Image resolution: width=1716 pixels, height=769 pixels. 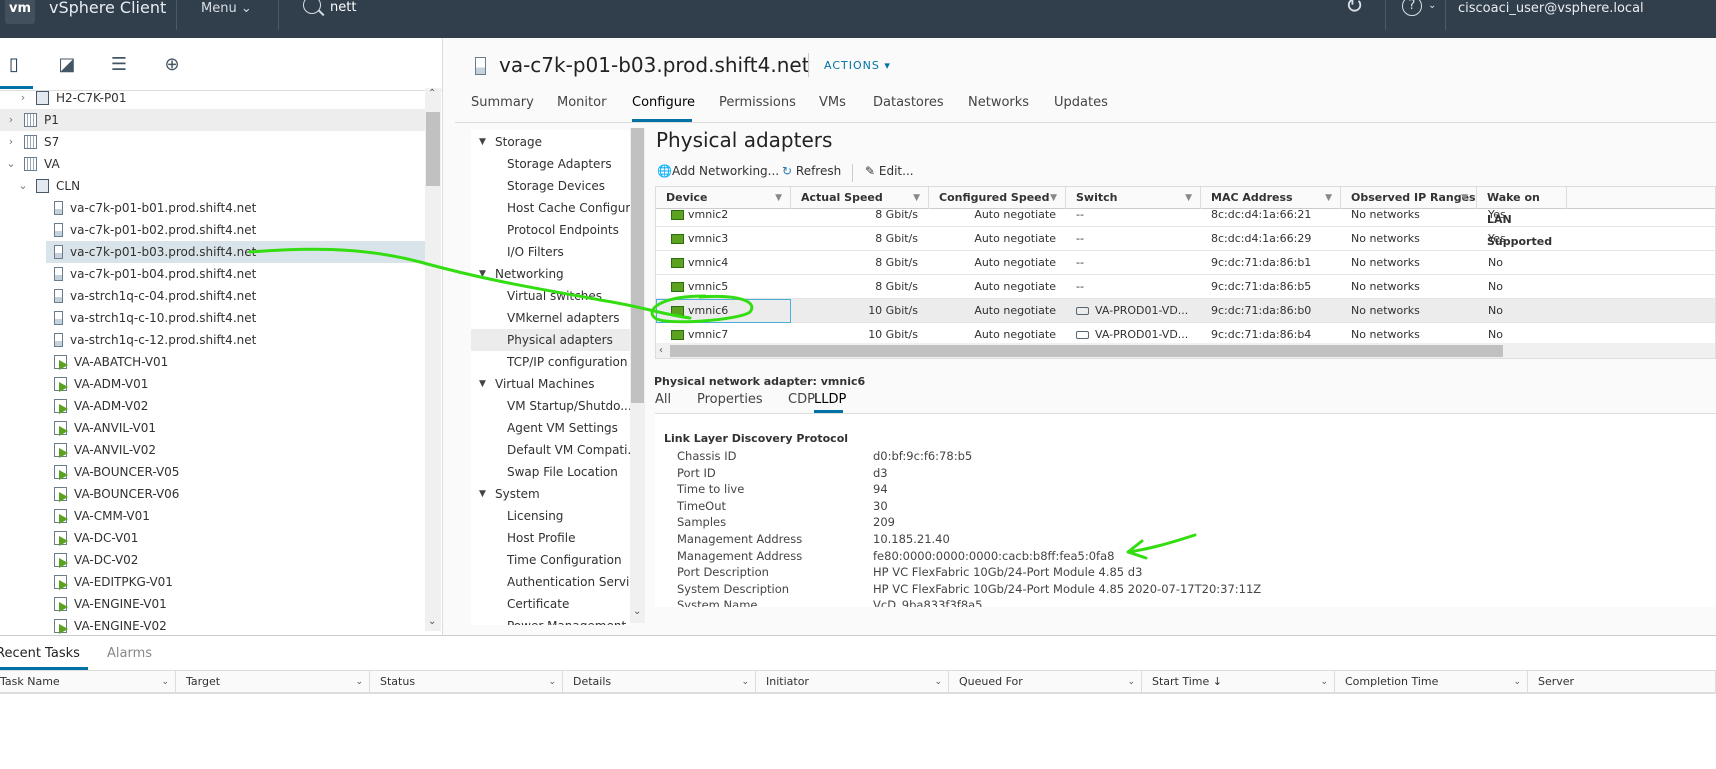 What do you see at coordinates (1238, 682) in the screenshot?
I see `column-header: Start Time ↓ ⌄` at bounding box center [1238, 682].